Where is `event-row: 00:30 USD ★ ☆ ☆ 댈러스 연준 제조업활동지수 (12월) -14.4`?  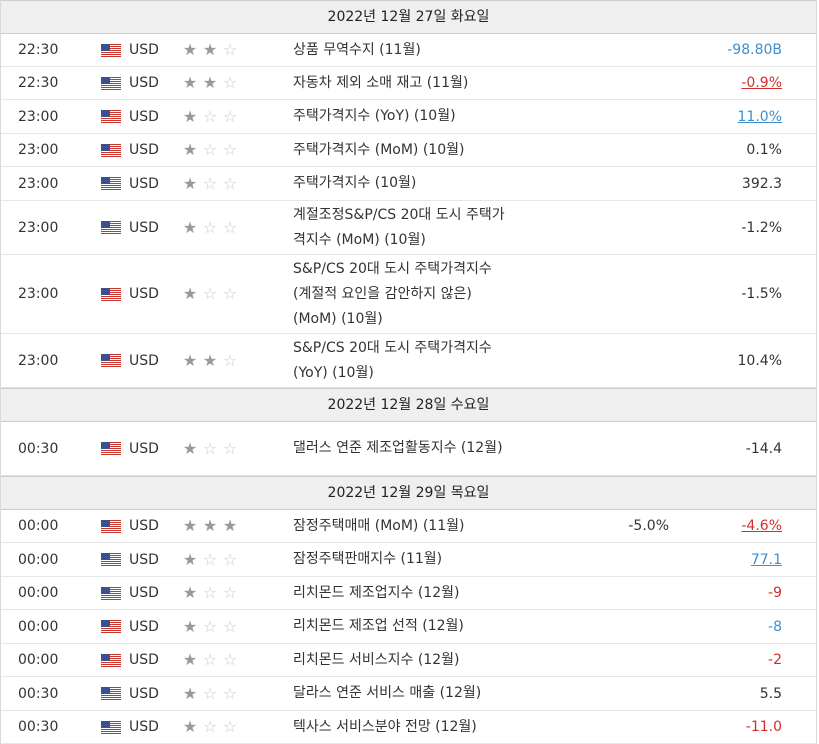
event-row: 00:30 USD ★ ☆ ☆ 댈러스 연준 제조업활동지수 (12월) -14.4 is located at coordinates (408, 449).